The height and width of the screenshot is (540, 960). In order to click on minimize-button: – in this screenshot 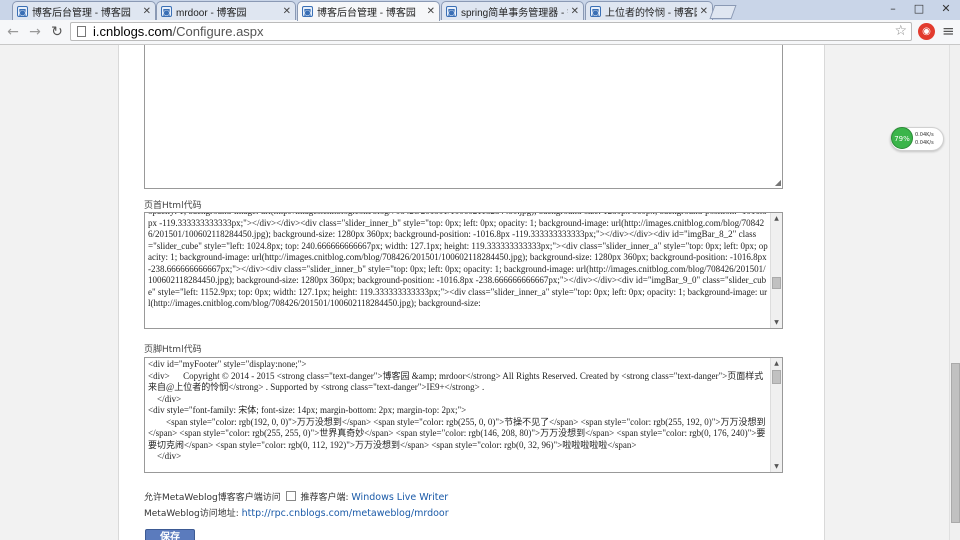, I will do `click(893, 9)`.